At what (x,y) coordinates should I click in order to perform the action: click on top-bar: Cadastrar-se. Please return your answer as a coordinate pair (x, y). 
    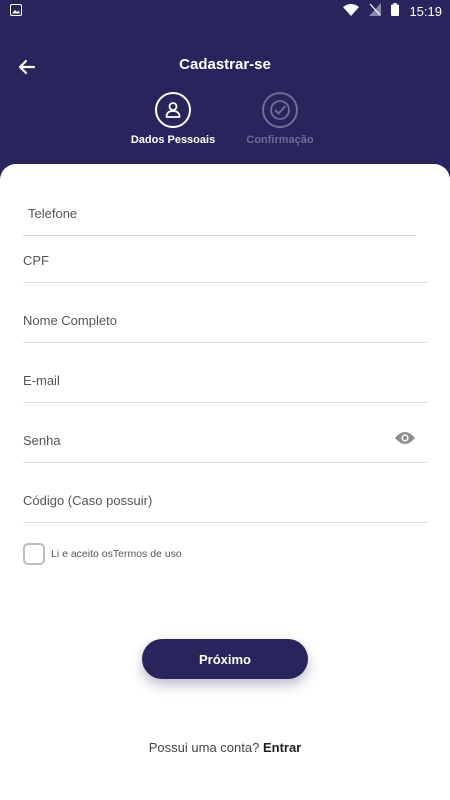
    Looking at the image, I should click on (225, 66).